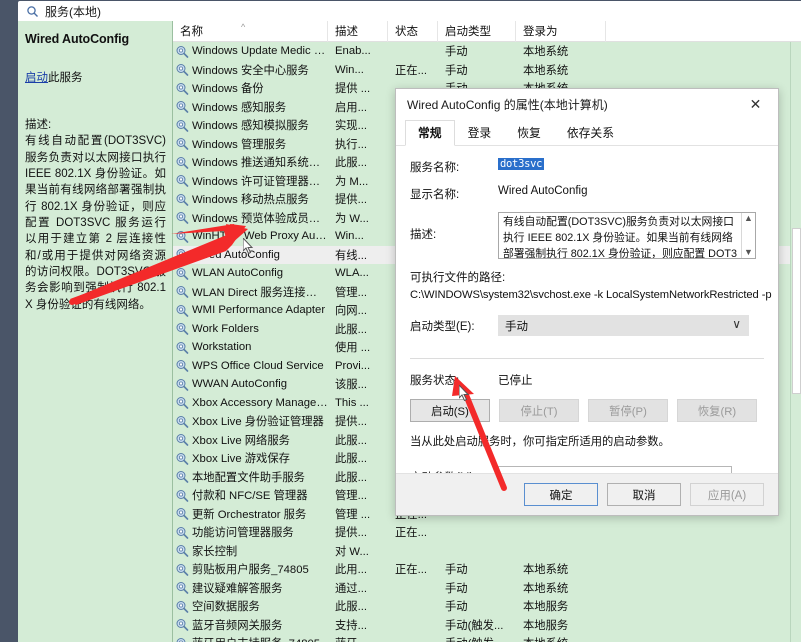  What do you see at coordinates (77, 39) in the screenshot?
I see `detail-service-title: Wired AutoConfig` at bounding box center [77, 39].